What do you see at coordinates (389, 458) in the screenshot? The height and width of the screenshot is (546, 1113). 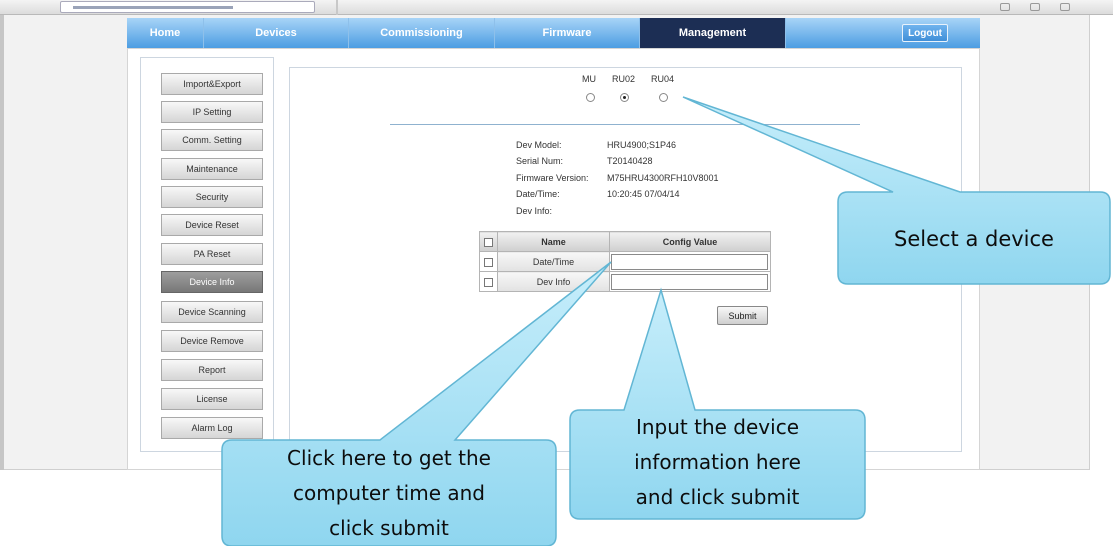 I see `computer-time-line-1: Click here to get the` at bounding box center [389, 458].